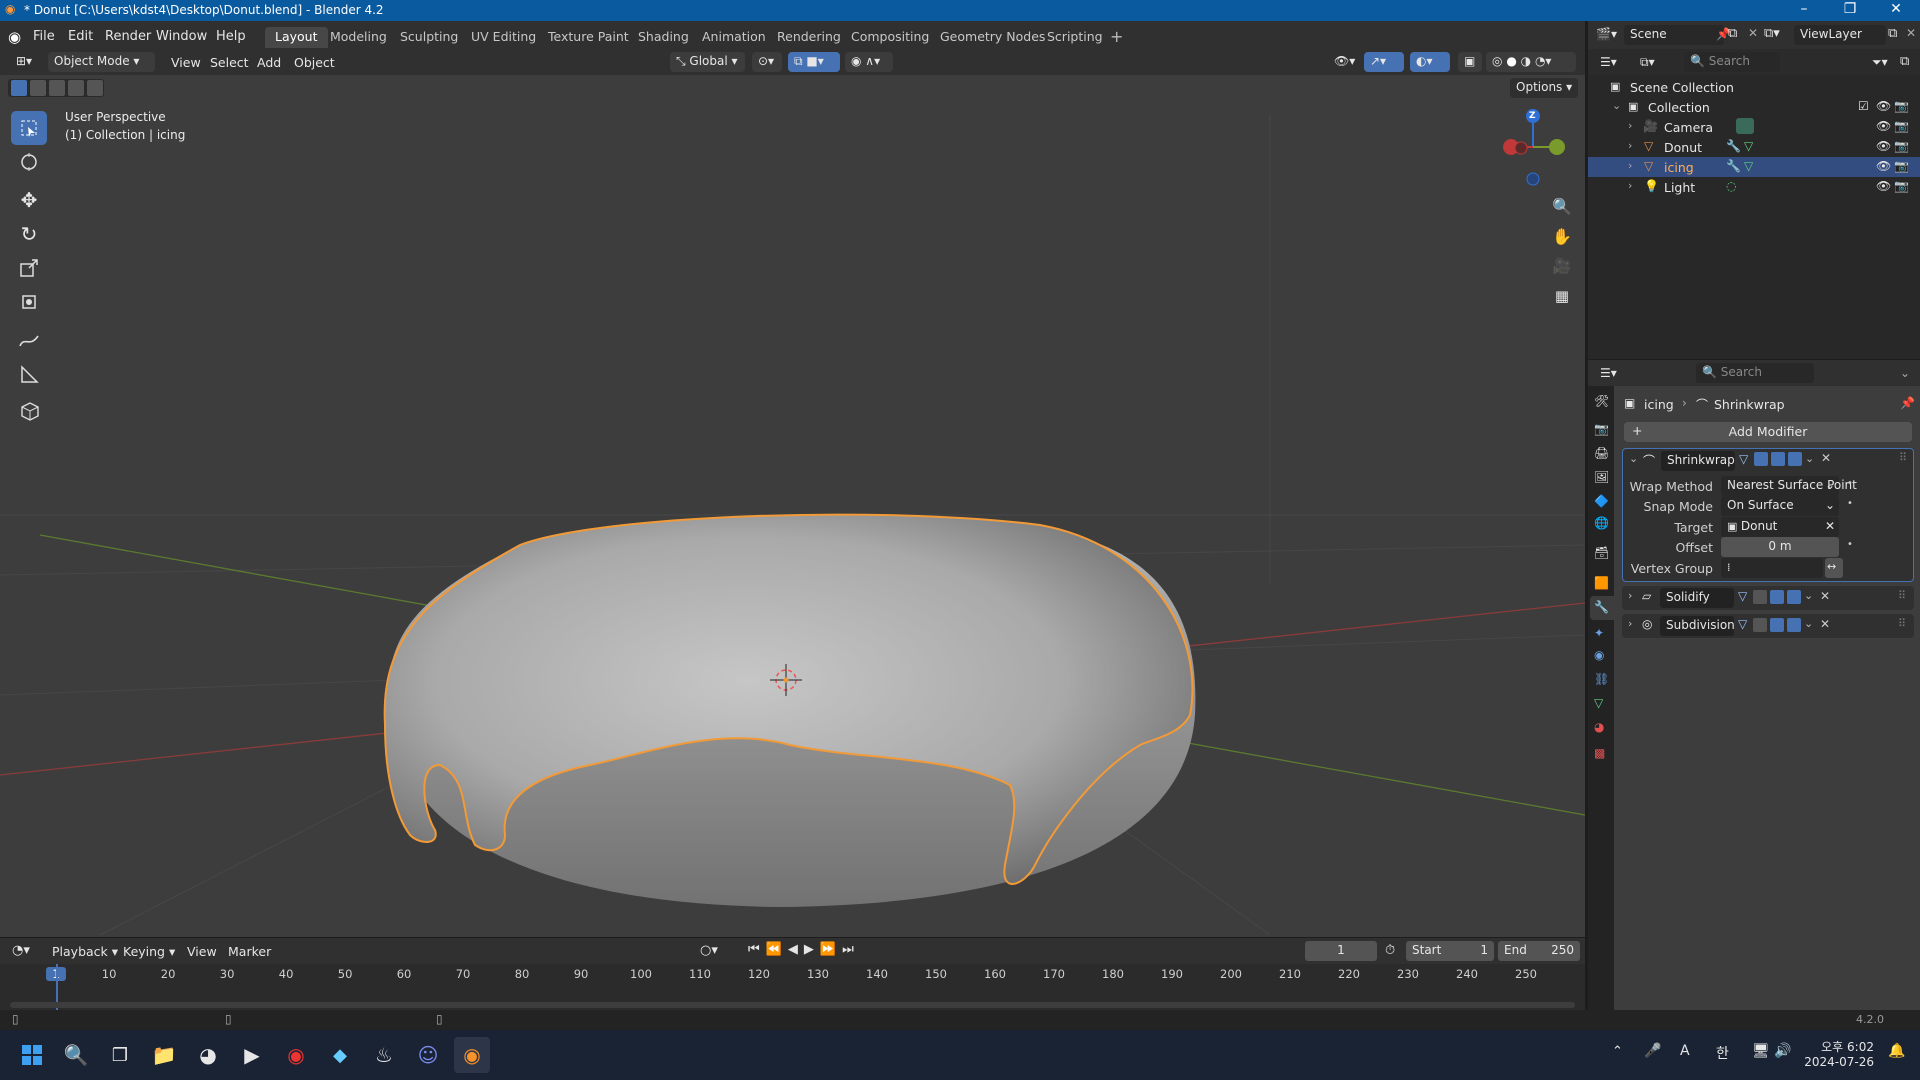 The width and height of the screenshot is (1920, 1080). Describe the element at coordinates (1601, 501) in the screenshot. I see `scene-tab-icon: 🔷` at that location.